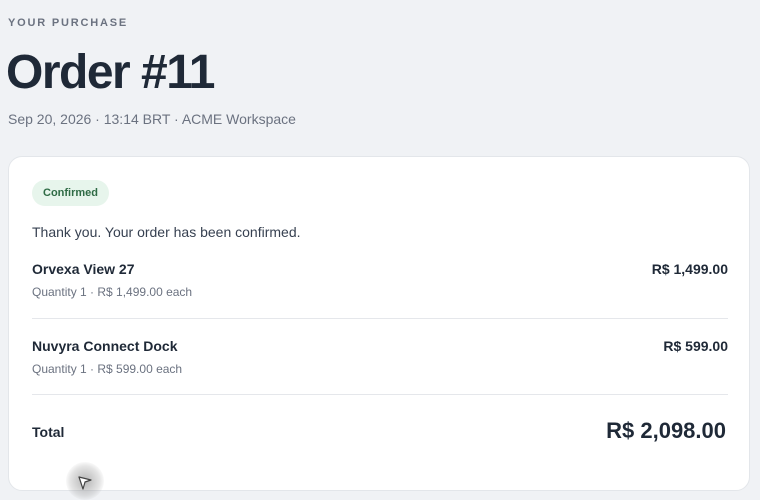  I want to click on line-item-price: R$ 1,499.00, so click(689, 269).